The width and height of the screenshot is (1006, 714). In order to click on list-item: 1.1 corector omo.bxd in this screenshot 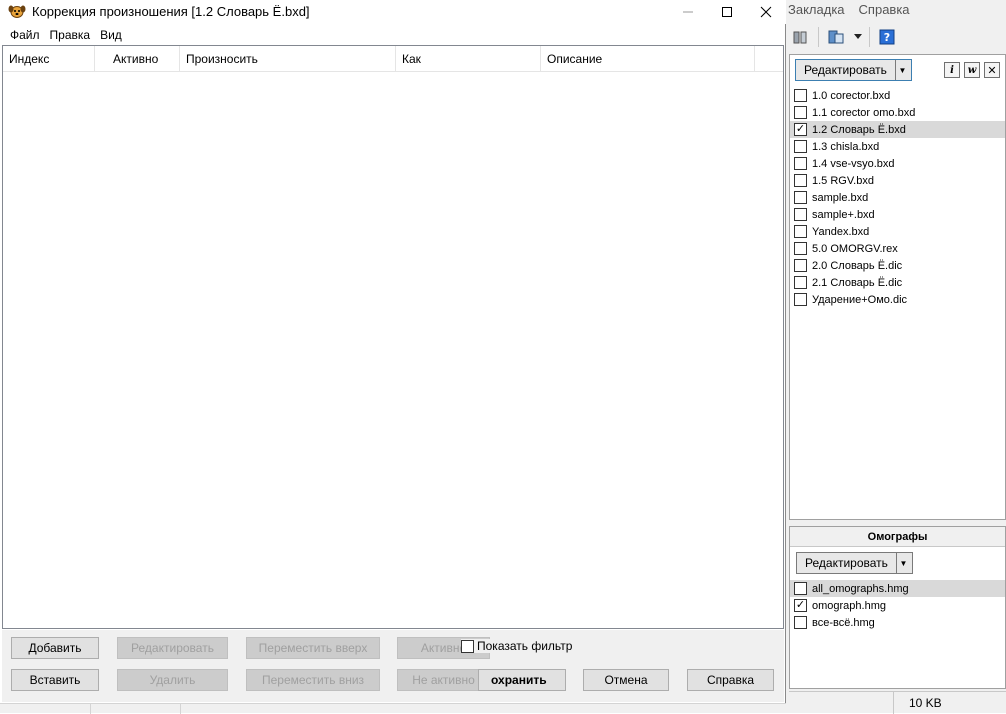, I will do `click(897, 112)`.